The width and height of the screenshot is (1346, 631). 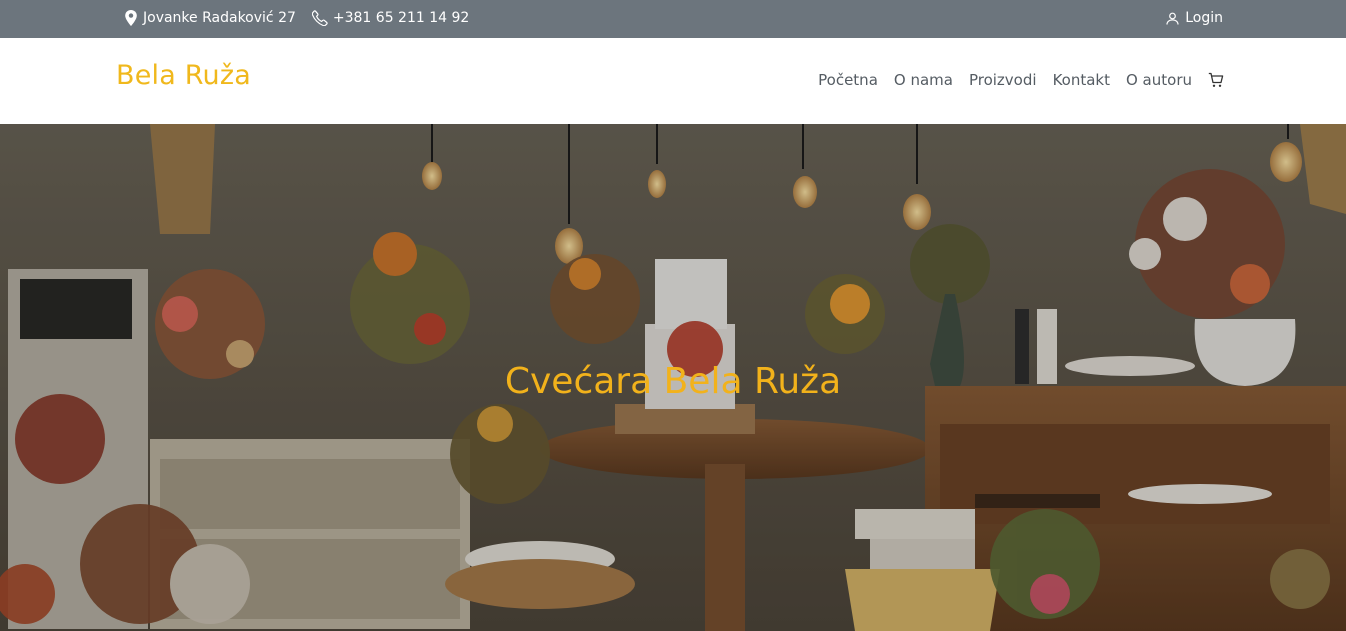 What do you see at coordinates (319, 18) in the screenshot?
I see `phone-icon` at bounding box center [319, 18].